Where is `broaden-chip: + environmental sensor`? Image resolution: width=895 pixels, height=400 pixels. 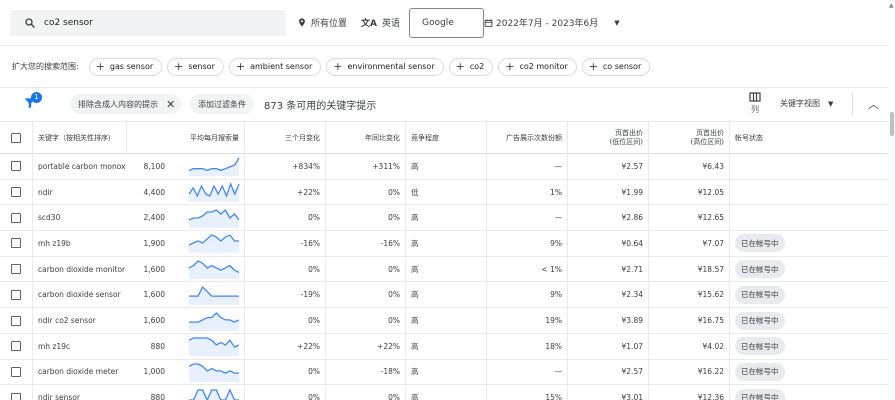 broaden-chip: + environmental sensor is located at coordinates (385, 66).